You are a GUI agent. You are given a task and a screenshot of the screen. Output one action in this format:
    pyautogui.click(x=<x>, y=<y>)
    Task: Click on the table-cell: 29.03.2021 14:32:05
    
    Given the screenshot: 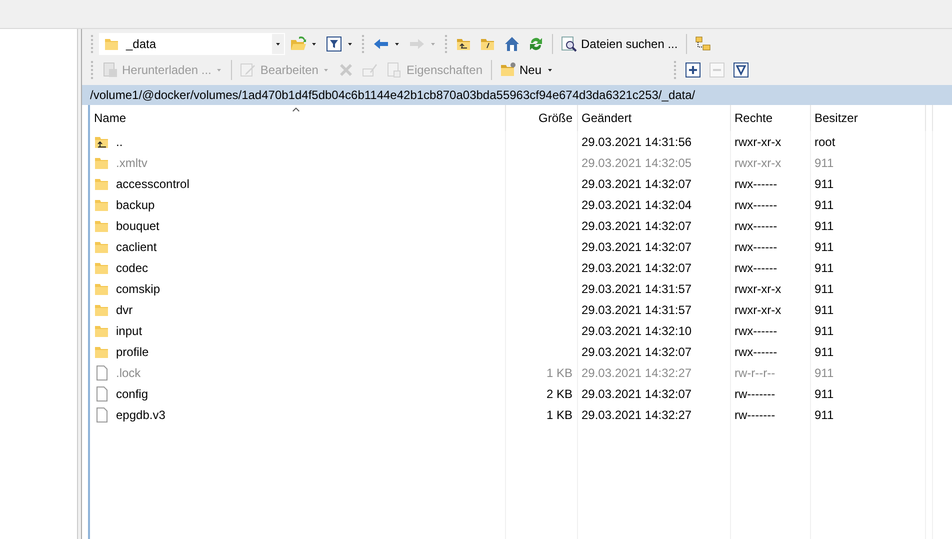 What is the action you would take?
    pyautogui.click(x=637, y=163)
    